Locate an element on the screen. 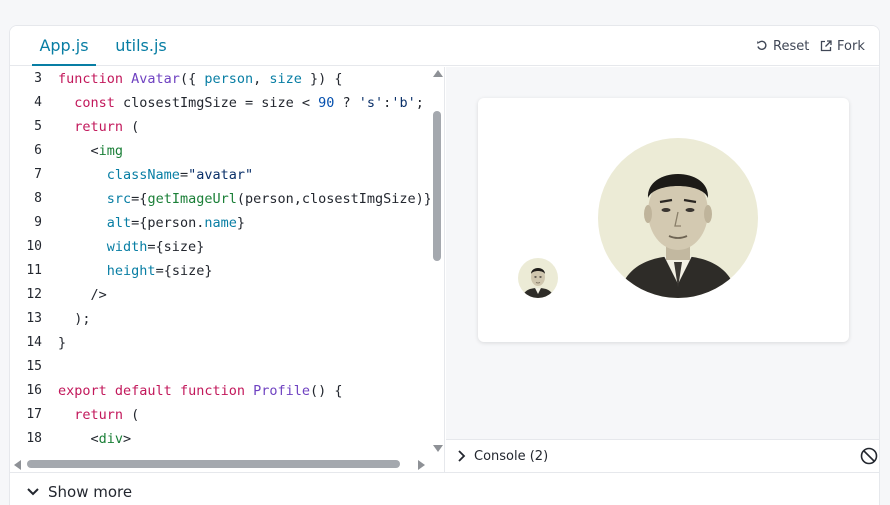 This screenshot has height=505, width=890. code-line: 7 className="avatar" is located at coordinates (220, 175).